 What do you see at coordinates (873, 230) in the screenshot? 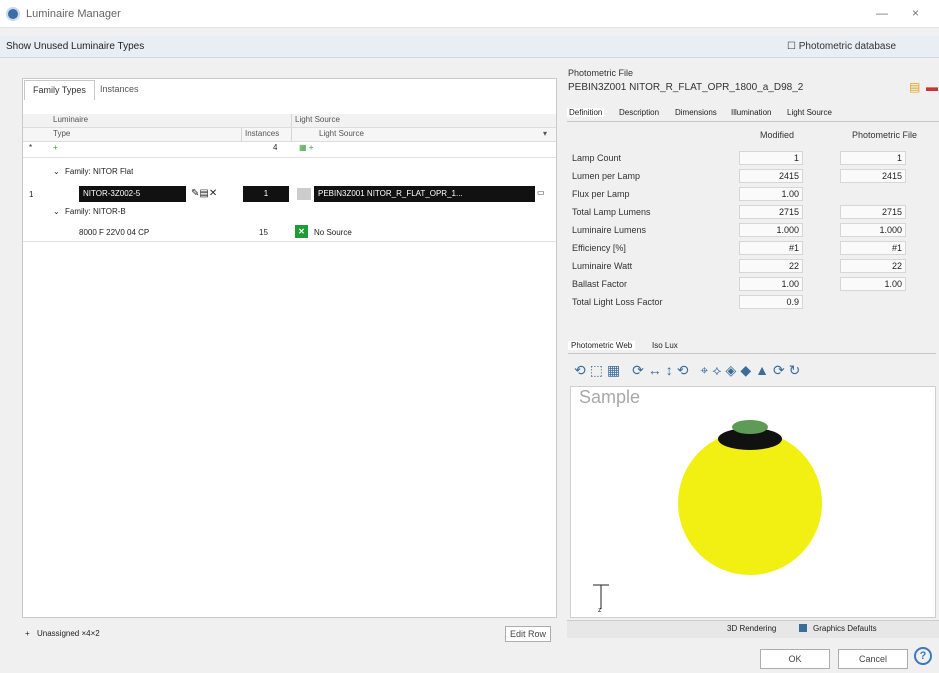
I see `file-value-field: 1.000` at bounding box center [873, 230].